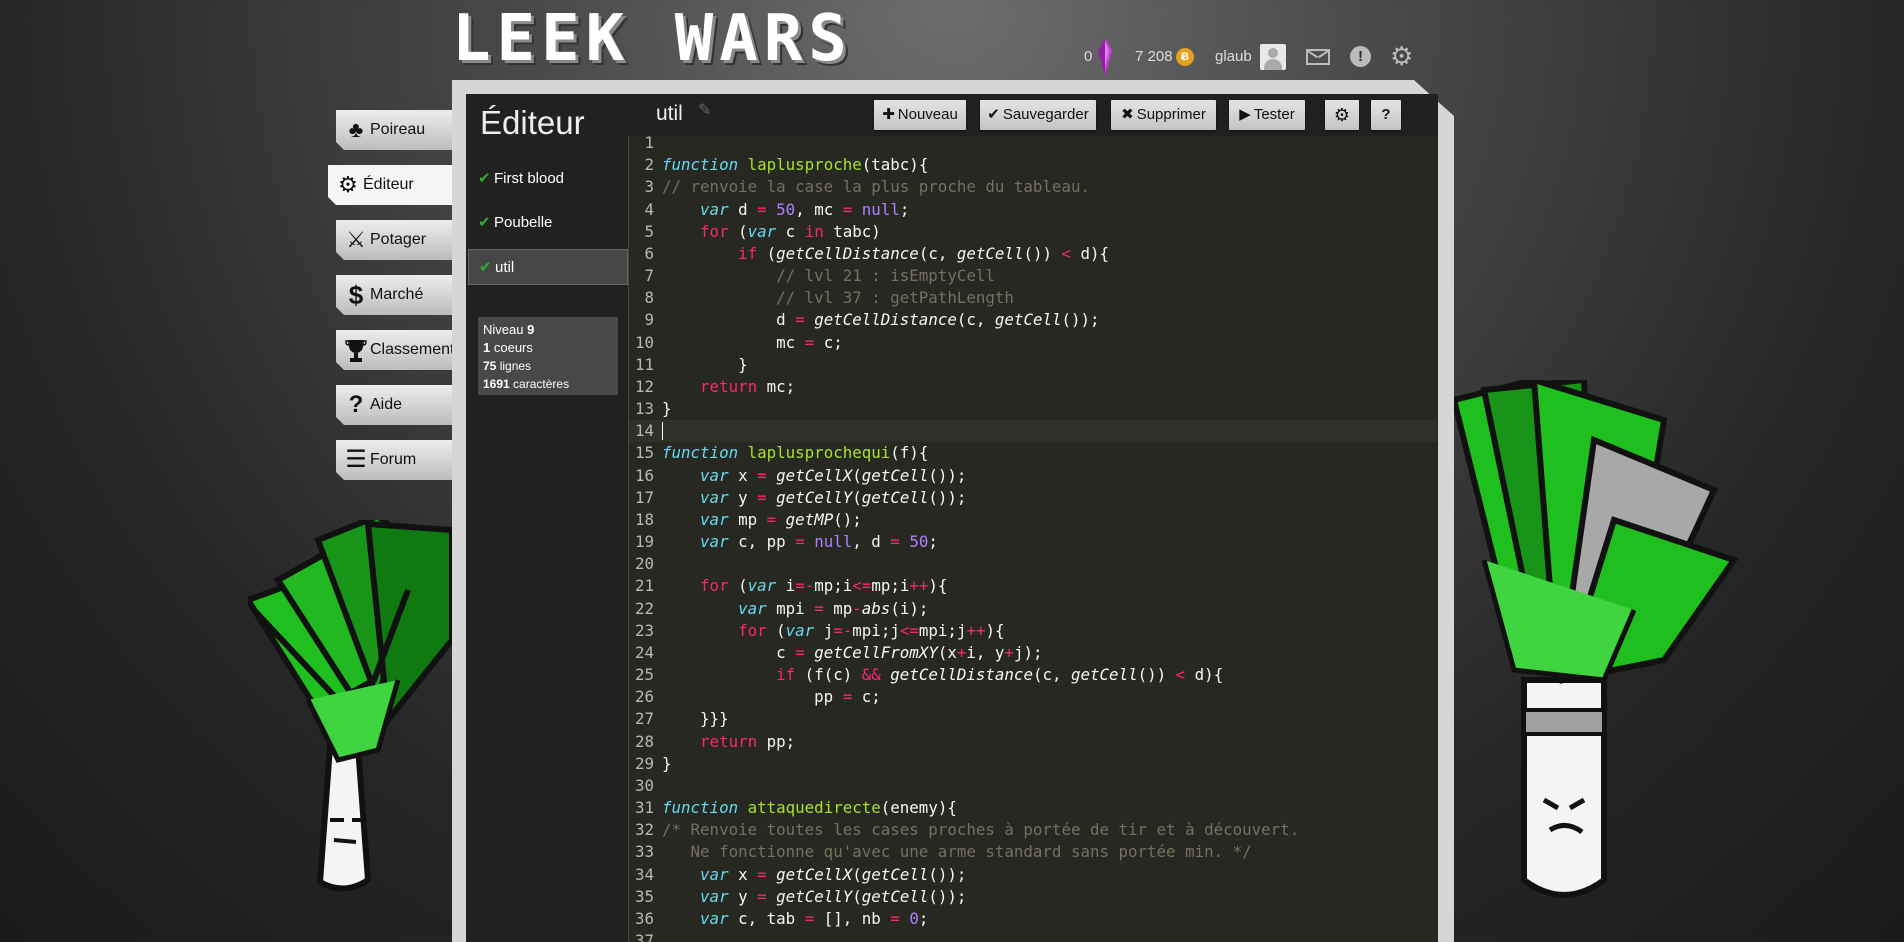  What do you see at coordinates (1360, 56) in the screenshot?
I see `notification-icon: !` at bounding box center [1360, 56].